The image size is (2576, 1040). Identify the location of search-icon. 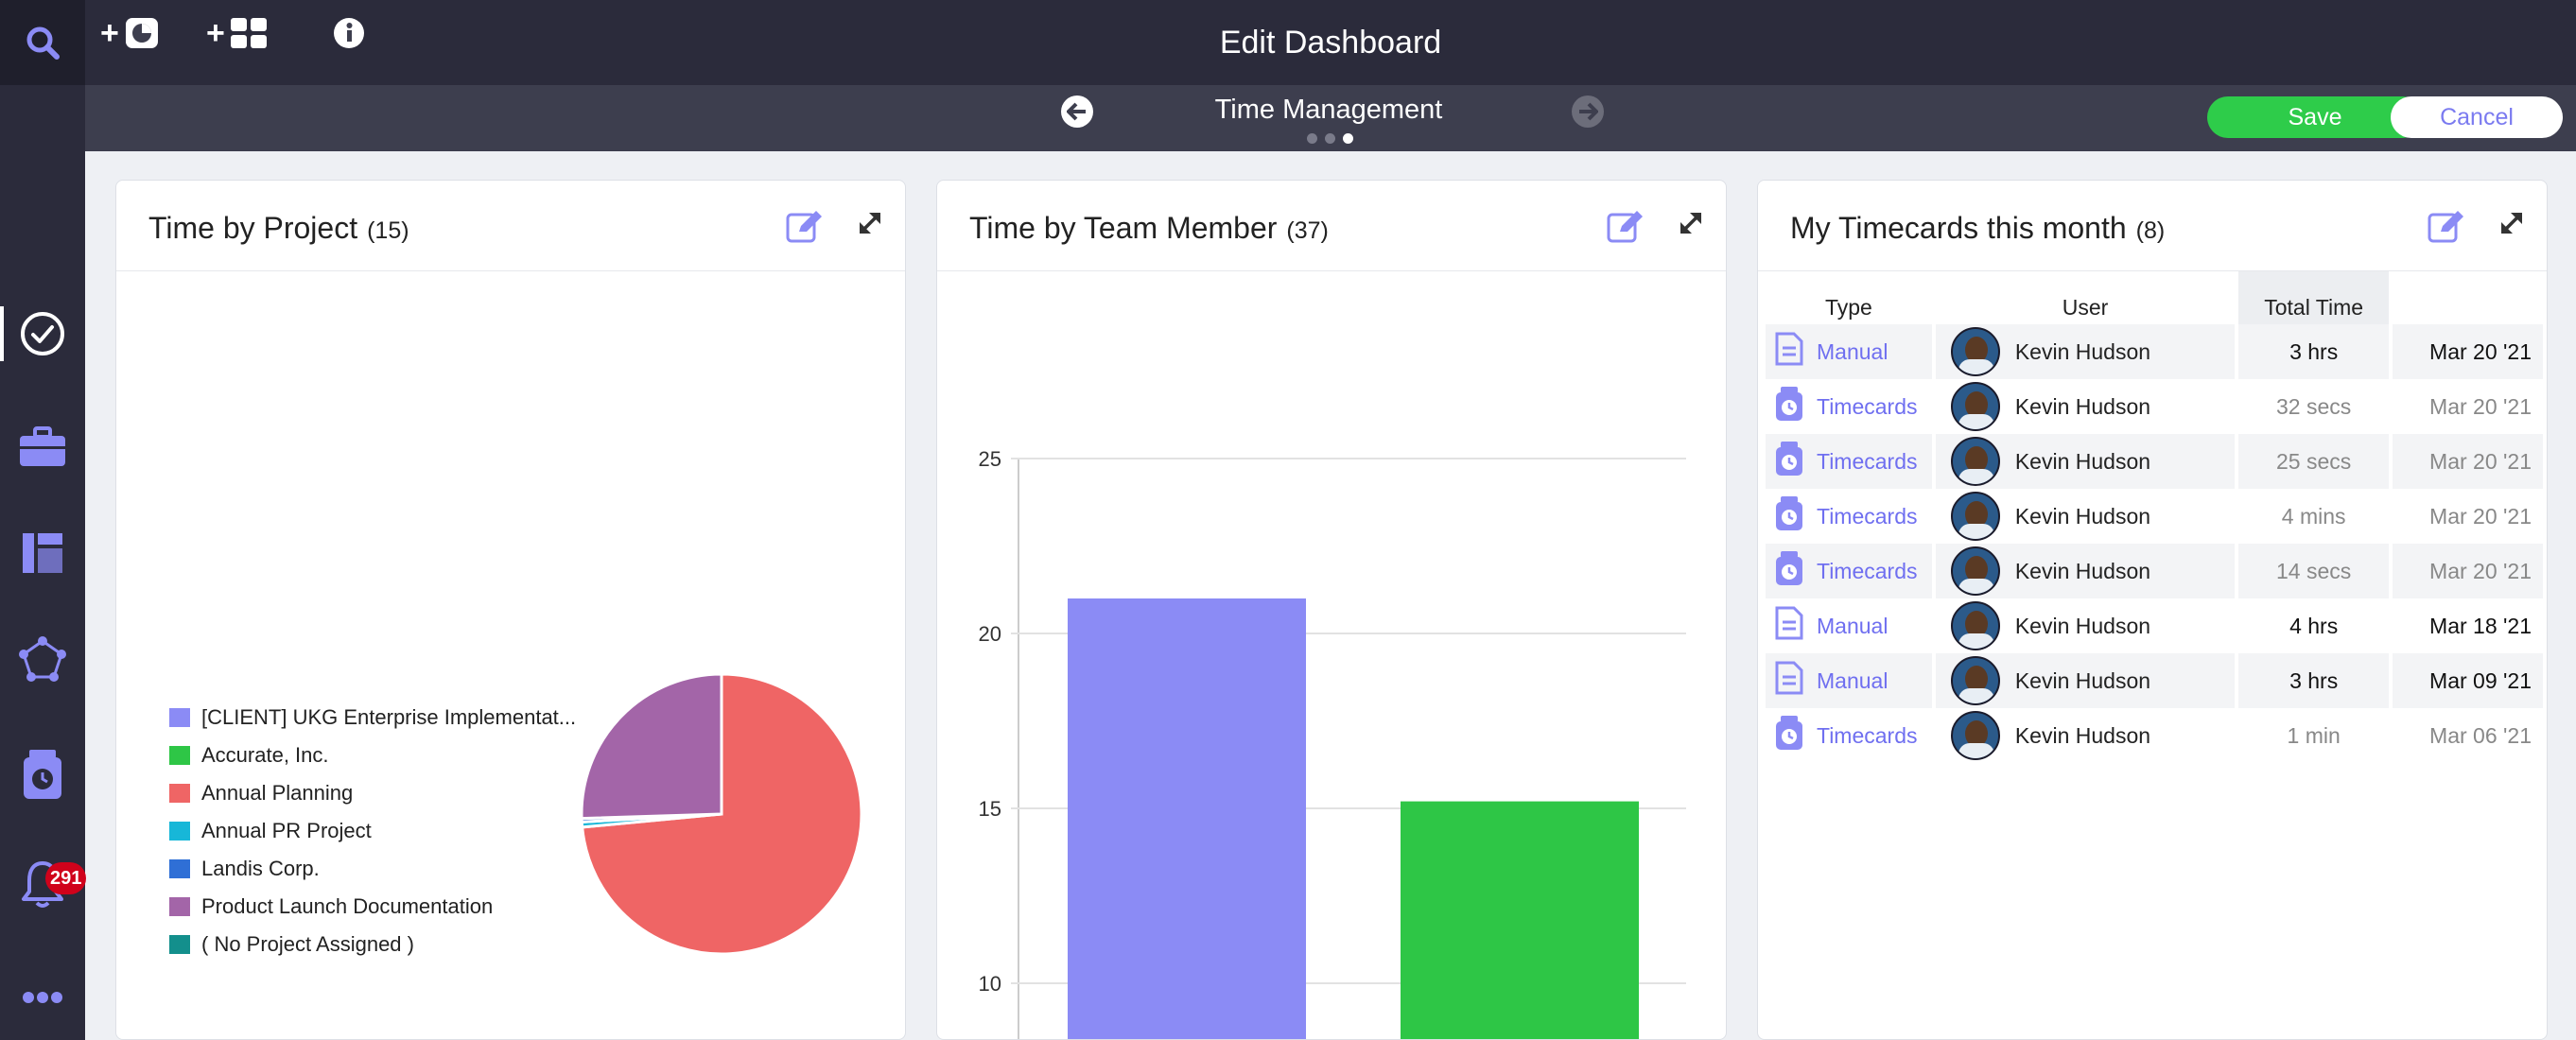
(43, 43).